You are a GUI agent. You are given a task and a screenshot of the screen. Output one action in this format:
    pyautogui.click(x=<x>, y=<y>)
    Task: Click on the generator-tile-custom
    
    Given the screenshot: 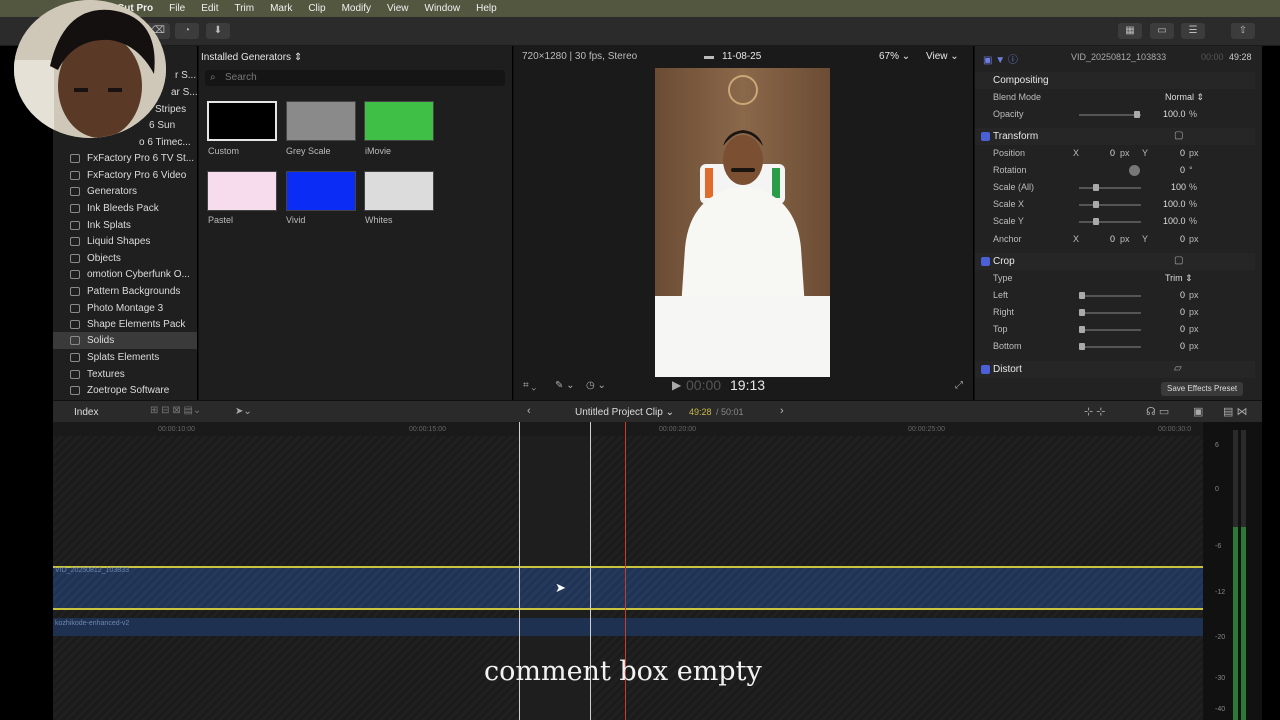 What is the action you would take?
    pyautogui.click(x=242, y=121)
    